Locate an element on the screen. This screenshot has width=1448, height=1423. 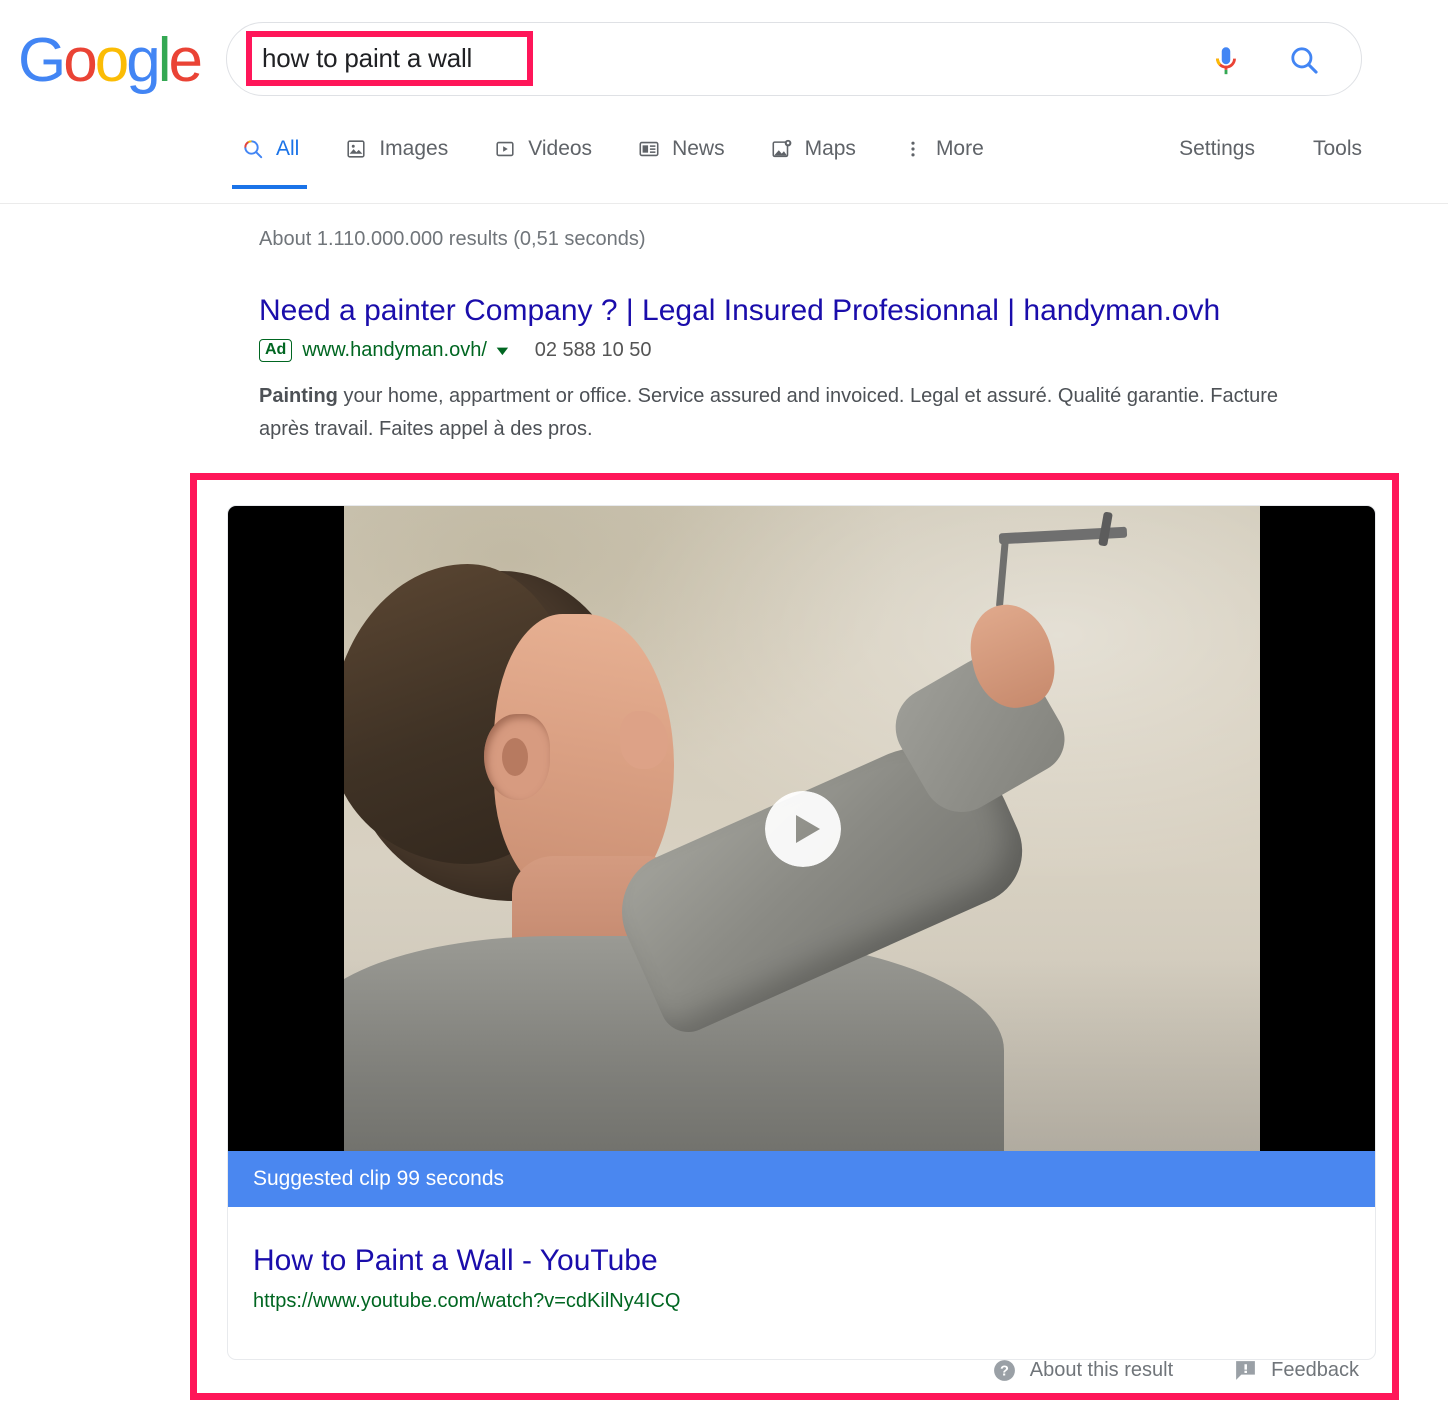
tab-all-label: All is located at coordinates (288, 148).